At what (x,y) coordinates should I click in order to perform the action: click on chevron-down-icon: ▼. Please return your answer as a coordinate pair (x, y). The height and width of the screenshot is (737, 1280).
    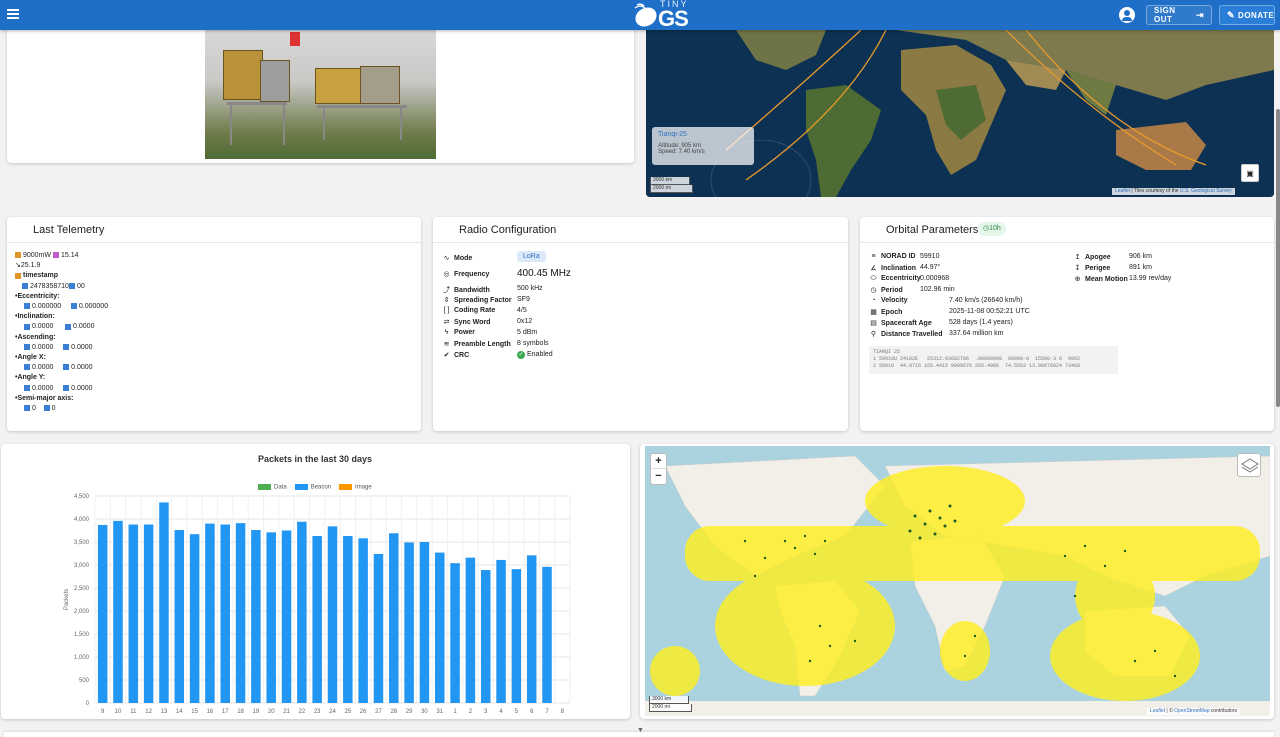
    Looking at the image, I should click on (640, 730).